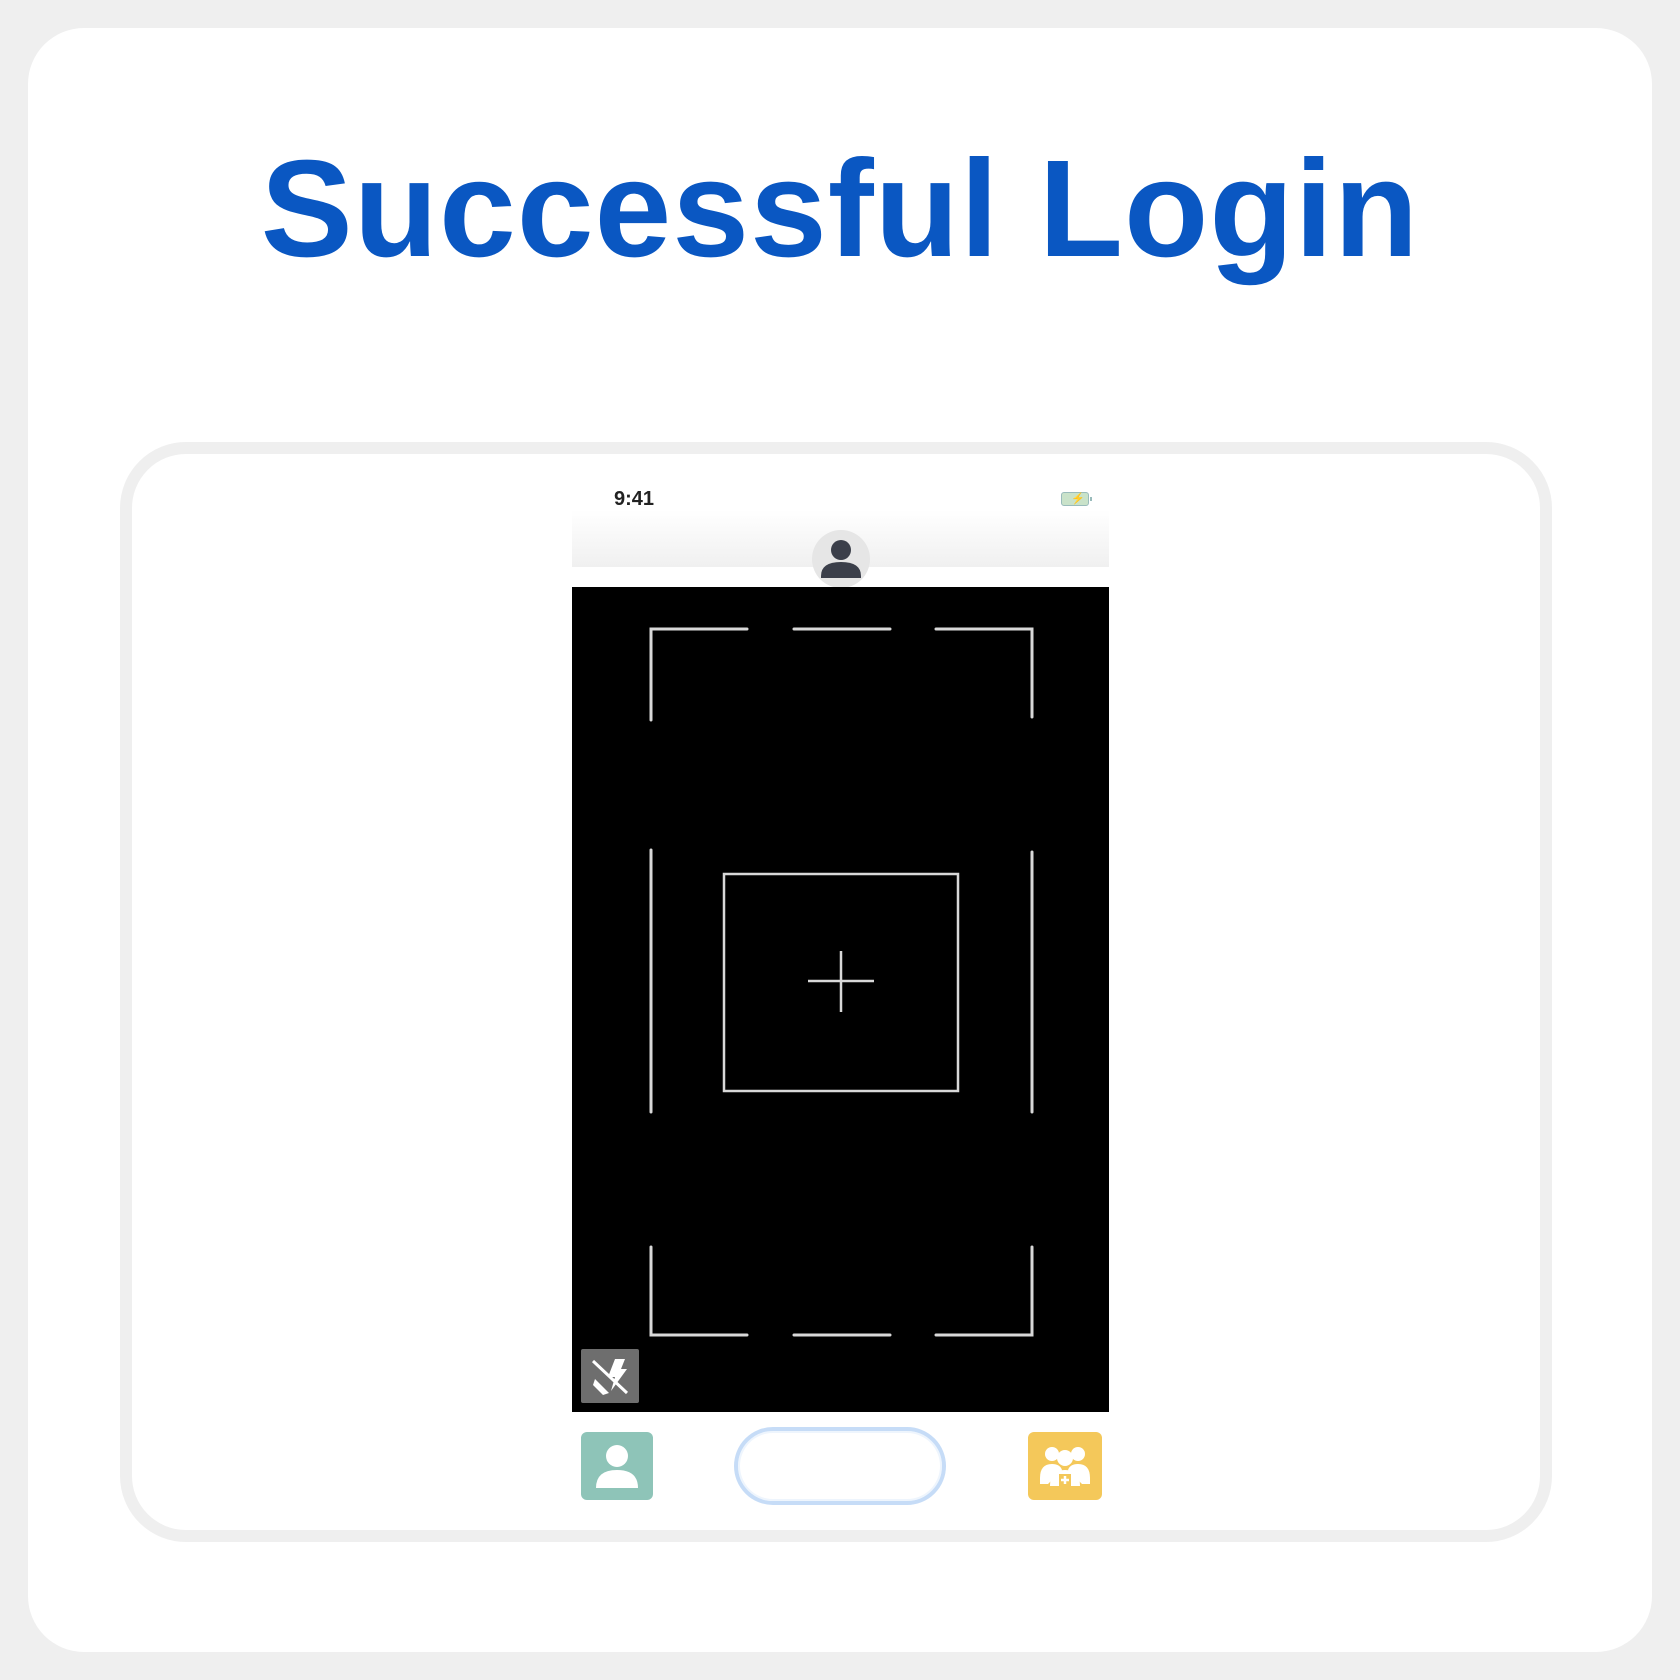  I want to click on profile-button, so click(617, 1466).